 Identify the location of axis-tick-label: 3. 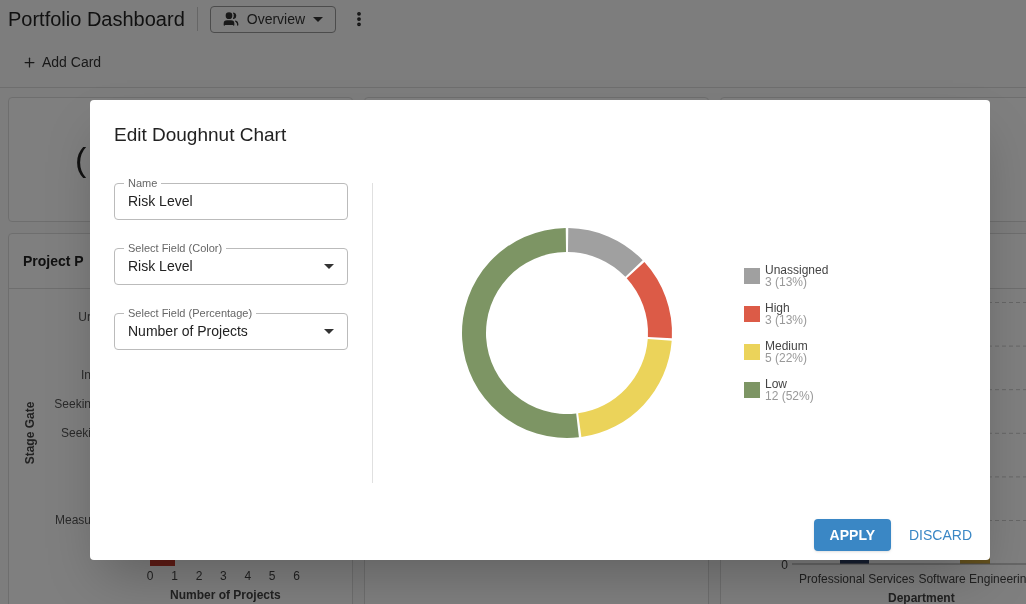
(223, 576).